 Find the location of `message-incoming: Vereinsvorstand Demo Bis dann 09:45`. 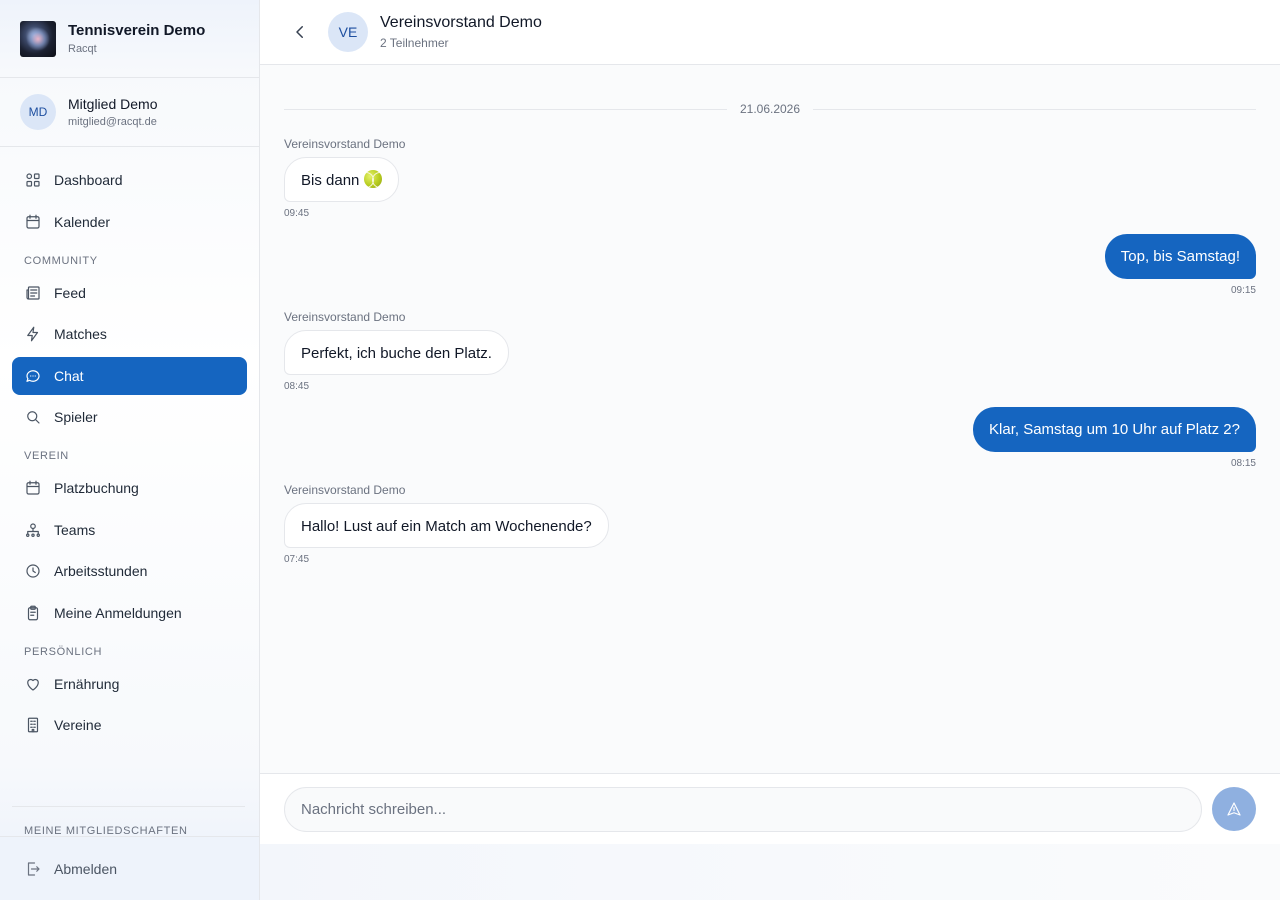

message-incoming: Vereinsvorstand Demo Bis dann 09:45 is located at coordinates (344, 178).